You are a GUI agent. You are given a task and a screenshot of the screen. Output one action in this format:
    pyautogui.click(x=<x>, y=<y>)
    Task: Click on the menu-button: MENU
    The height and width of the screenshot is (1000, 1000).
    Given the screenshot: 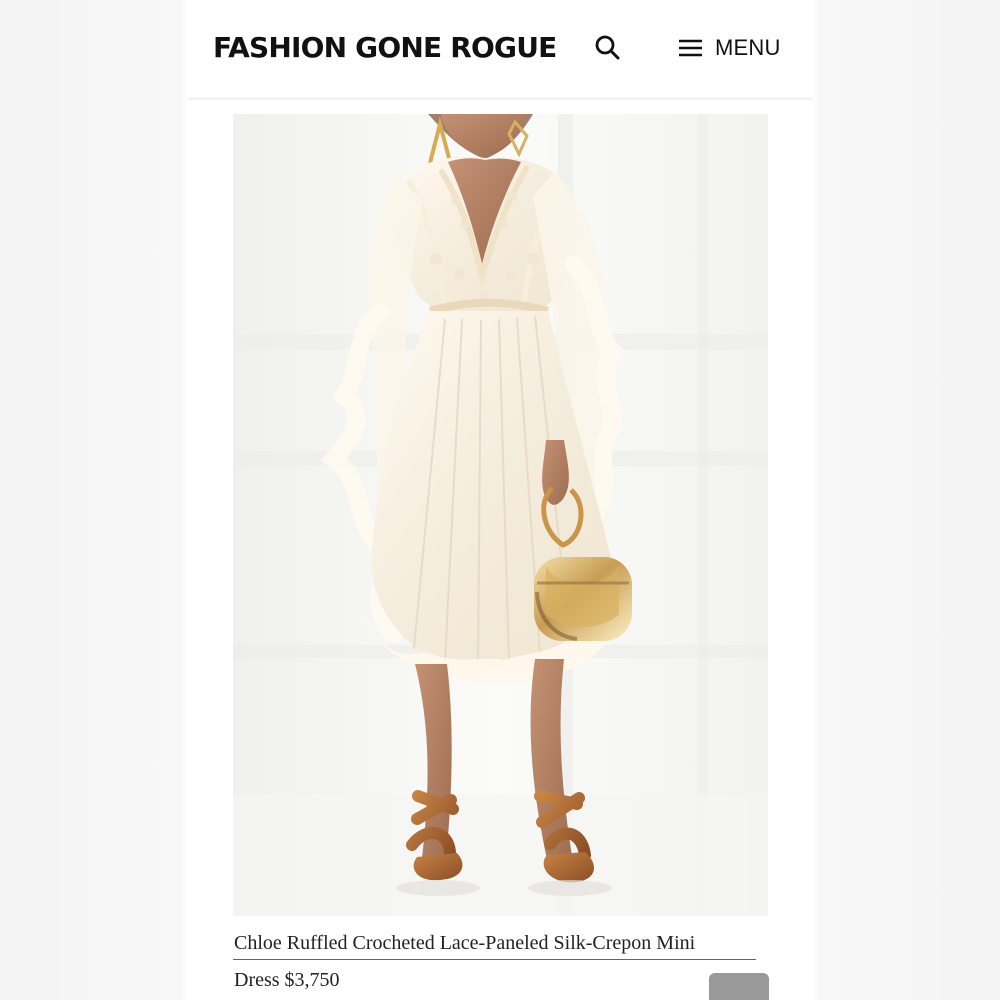 What is the action you would take?
    pyautogui.click(x=732, y=48)
    